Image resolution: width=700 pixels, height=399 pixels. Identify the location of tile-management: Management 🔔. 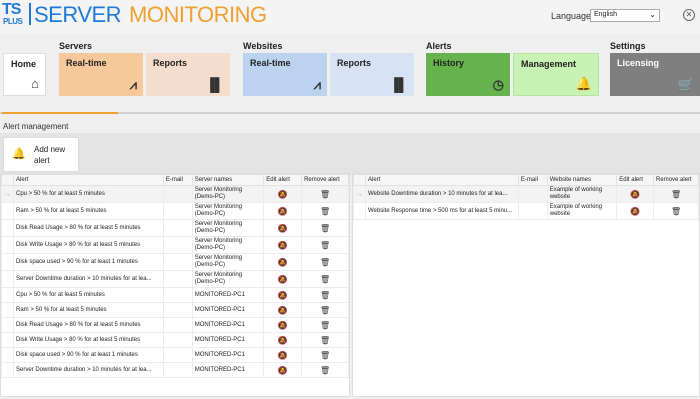
(556, 74).